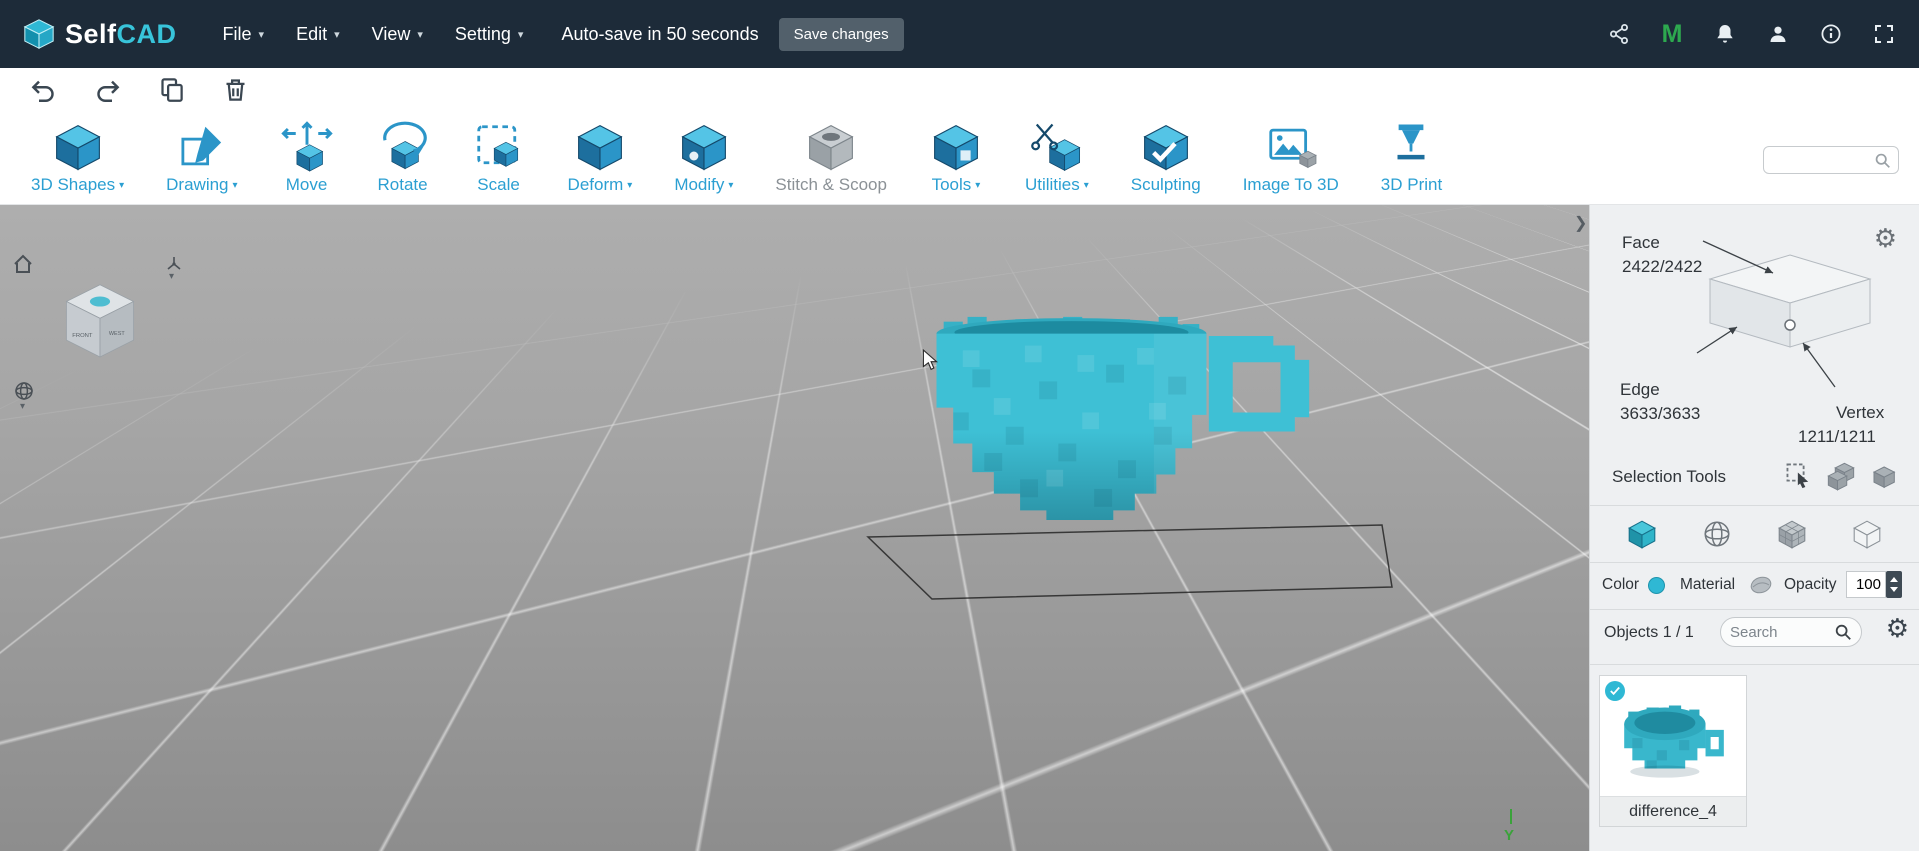 This screenshot has height=851, width=1919. Describe the element at coordinates (306, 146) in the screenshot. I see `move-arrows-icon` at that location.